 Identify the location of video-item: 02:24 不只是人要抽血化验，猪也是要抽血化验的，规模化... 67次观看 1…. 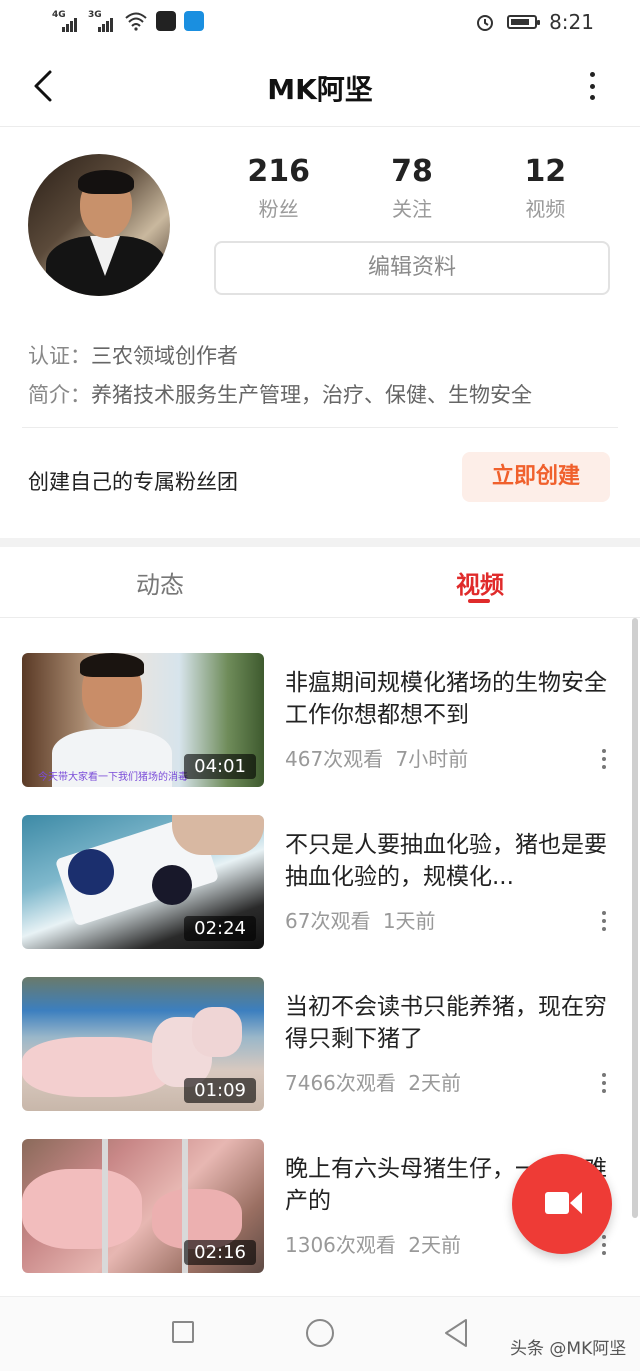
(320, 885).